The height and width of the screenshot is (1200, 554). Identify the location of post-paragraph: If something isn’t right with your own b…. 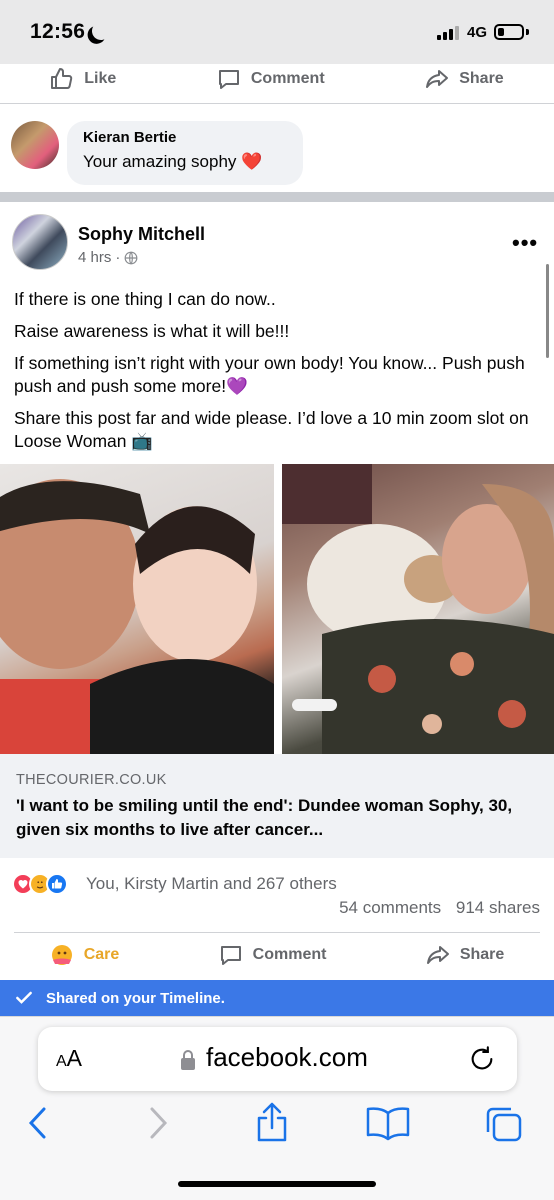
(269, 374).